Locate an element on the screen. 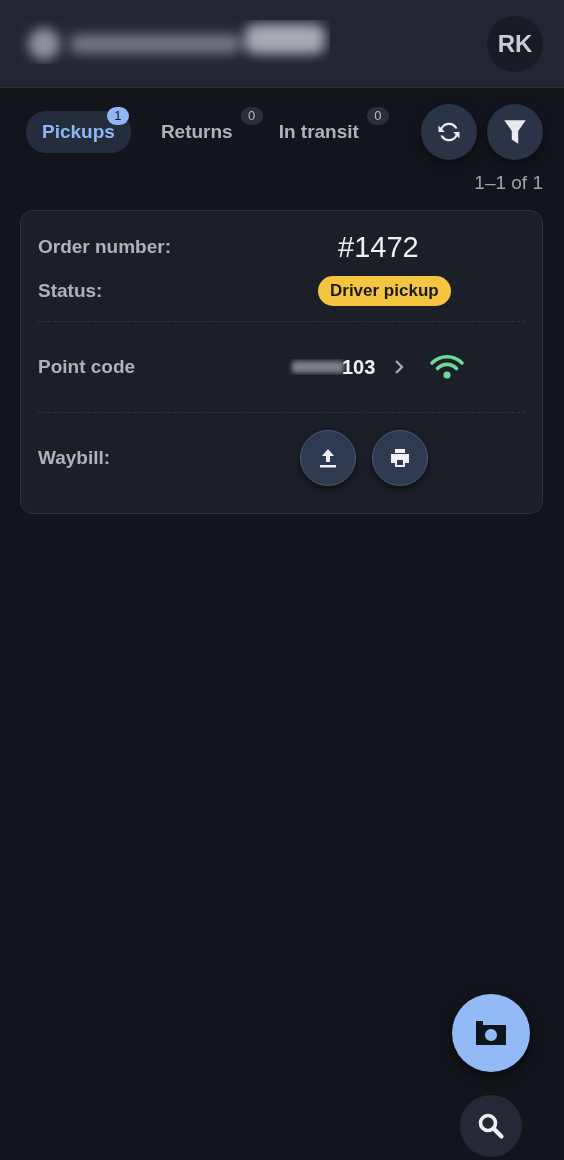 The height and width of the screenshot is (1160, 564). waybill-label: Waybill: is located at coordinates (75, 458).